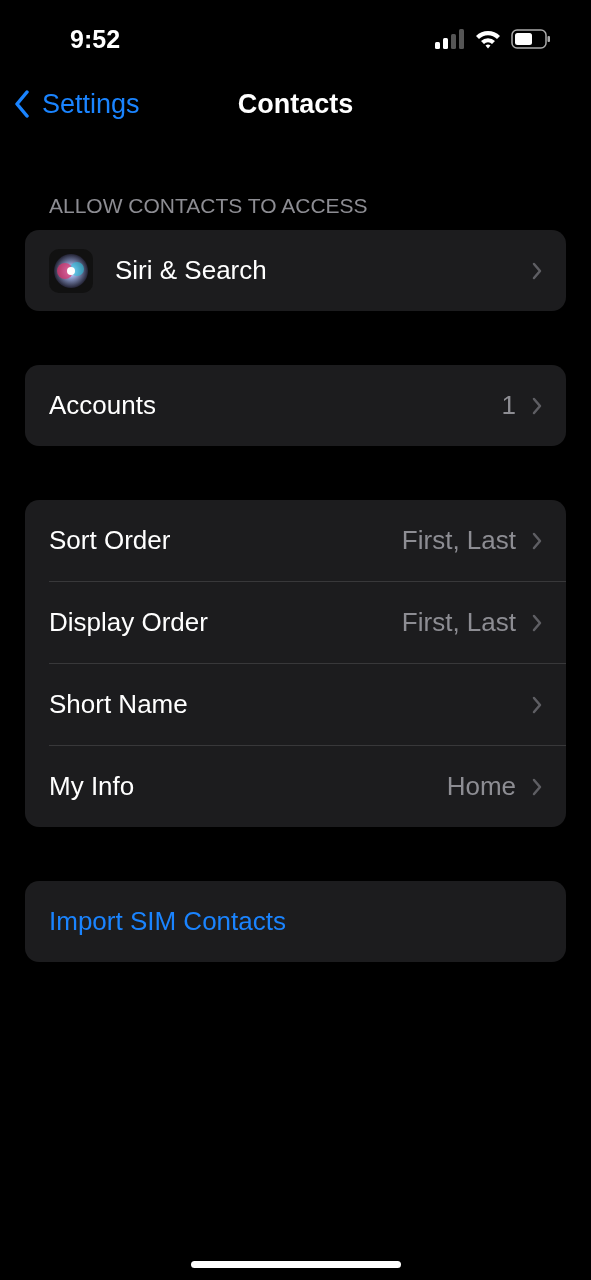 This screenshot has height=1280, width=591. Describe the element at coordinates (95, 39) in the screenshot. I see `status-time: 9:52` at that location.